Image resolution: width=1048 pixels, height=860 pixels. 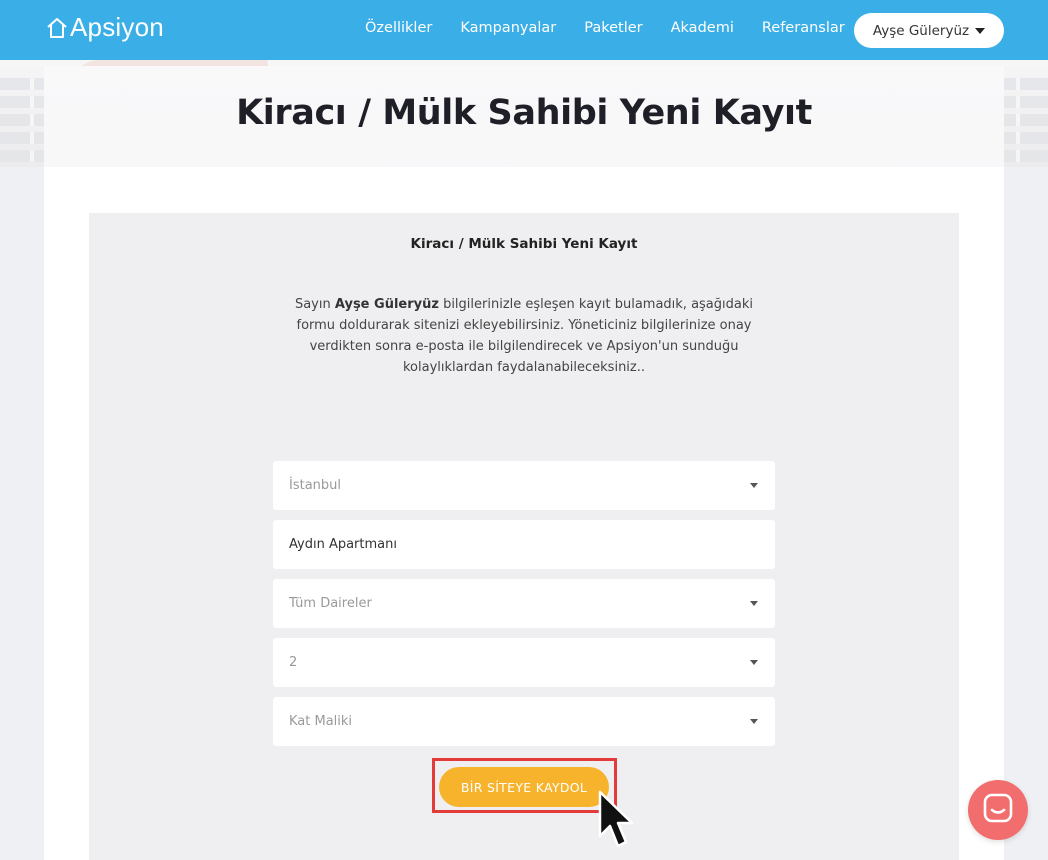 I want to click on submit-button: BİR SİTEYE KAYDOL, so click(x=524, y=787).